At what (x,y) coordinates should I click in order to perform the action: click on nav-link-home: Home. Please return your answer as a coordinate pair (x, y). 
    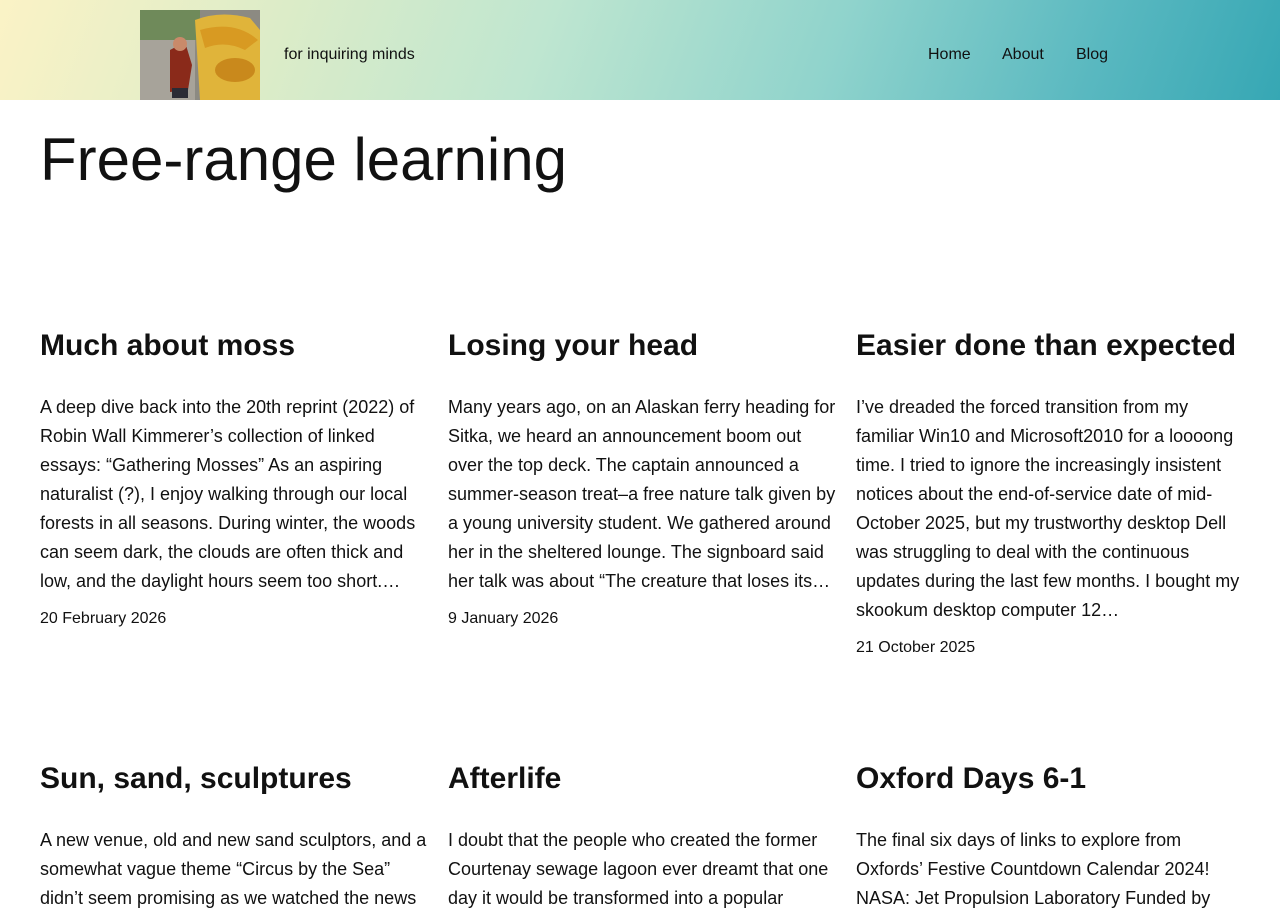
    Looking at the image, I should click on (949, 55).